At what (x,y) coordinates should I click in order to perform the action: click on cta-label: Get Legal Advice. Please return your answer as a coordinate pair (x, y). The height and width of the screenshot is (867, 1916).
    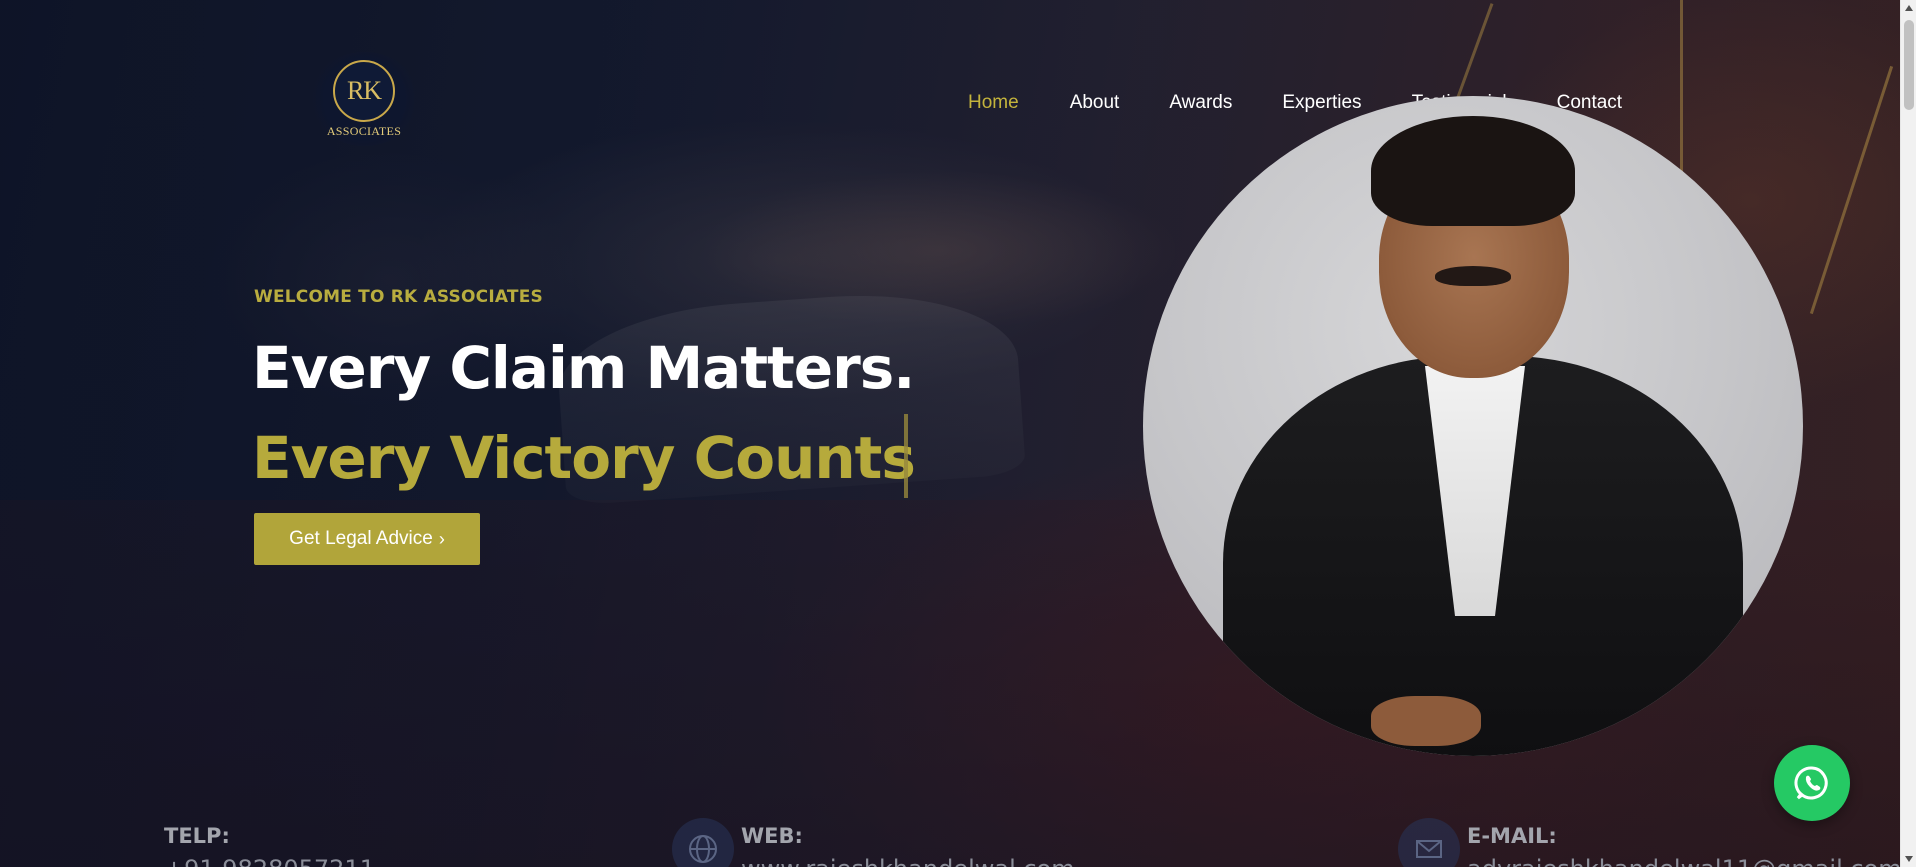
    Looking at the image, I should click on (361, 538).